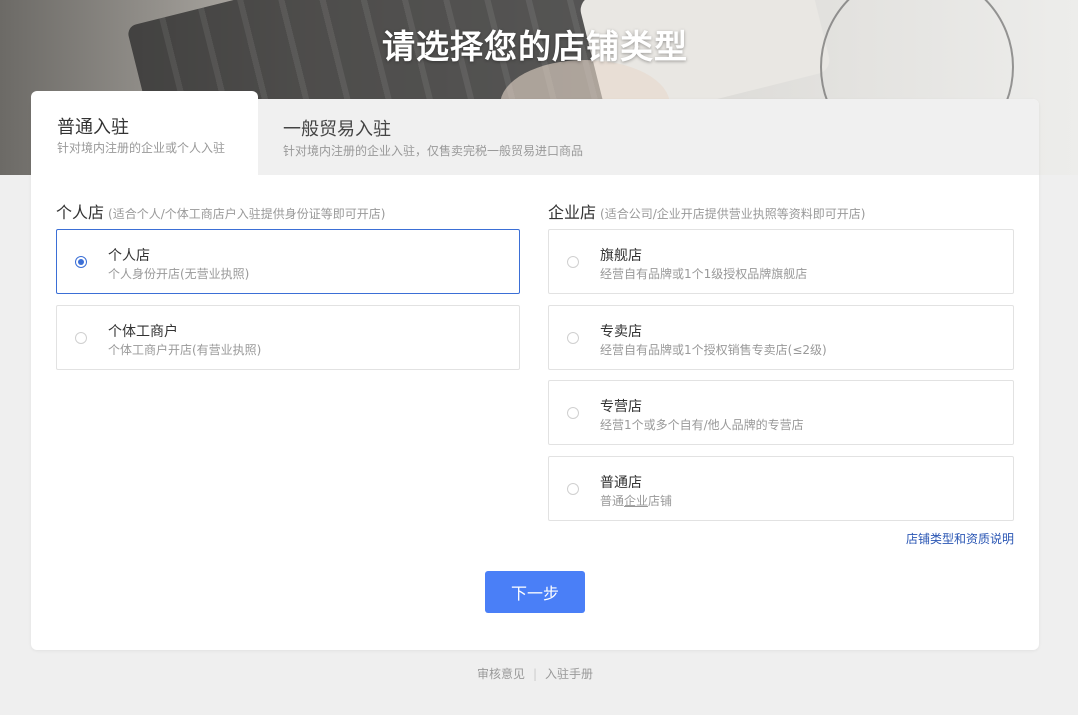  What do you see at coordinates (144, 133) in the screenshot?
I see `tab-normal-entry: 普通入驻 针对境内注册的企业或个人入驻` at bounding box center [144, 133].